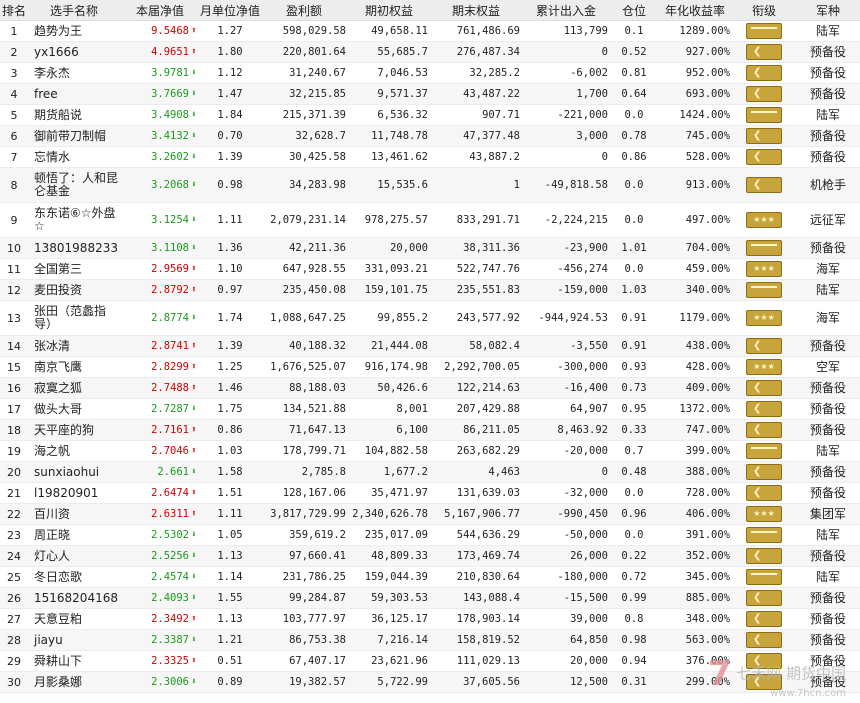  Describe the element at coordinates (304, 269) in the screenshot. I see `cell-profit: 647,928.55` at that location.